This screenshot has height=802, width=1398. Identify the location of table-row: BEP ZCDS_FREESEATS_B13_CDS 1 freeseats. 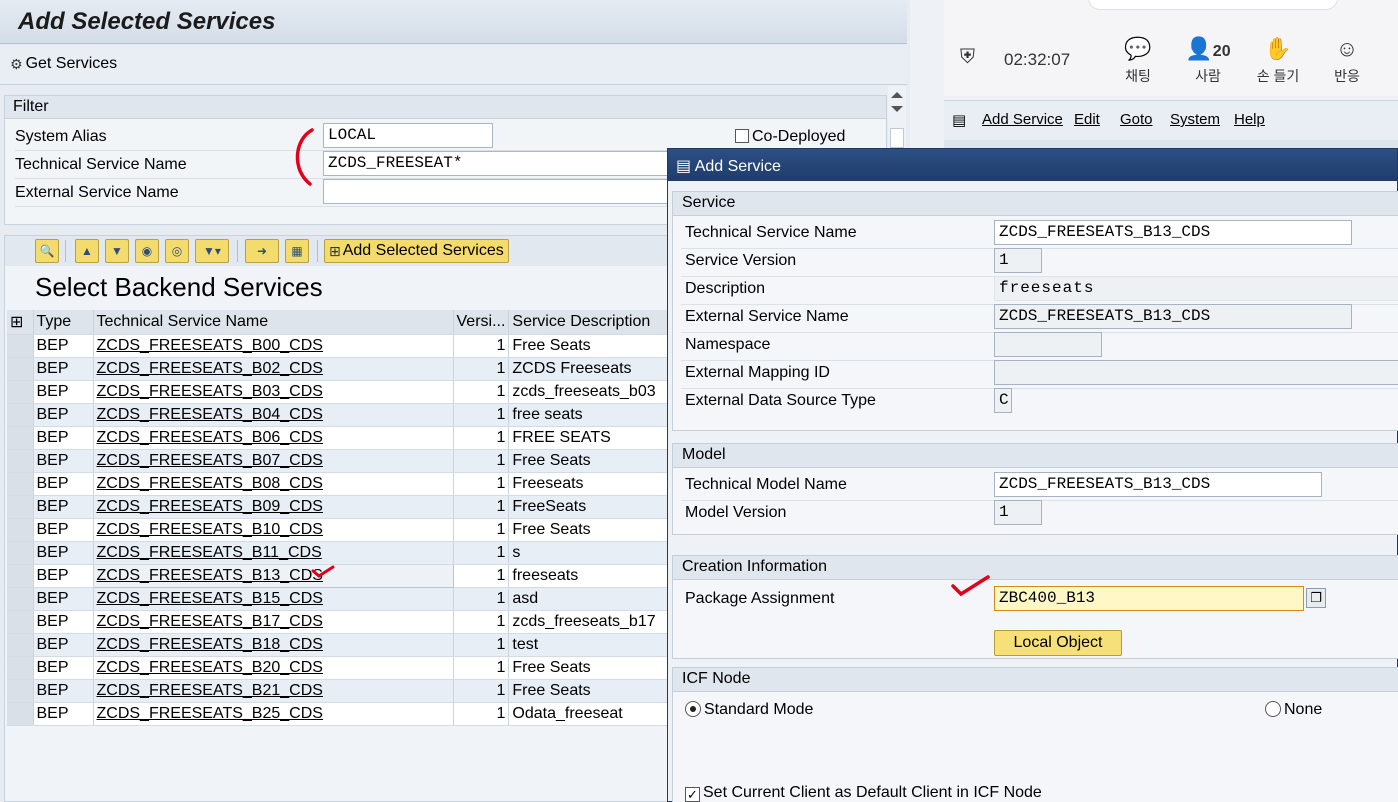
(343, 575).